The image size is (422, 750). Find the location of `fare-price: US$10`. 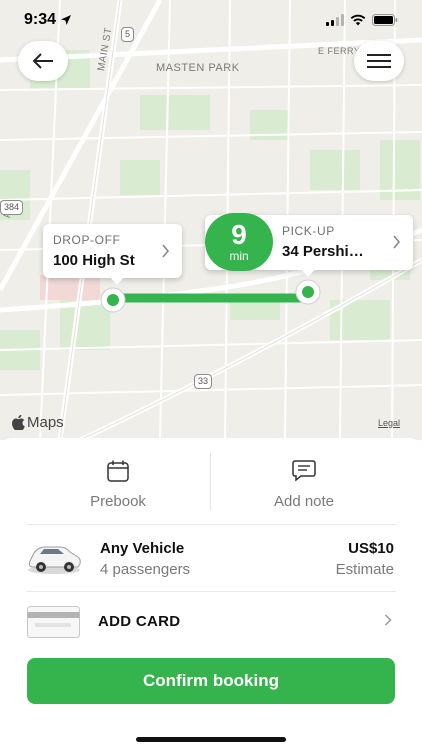

fare-price: US$10 is located at coordinates (371, 548).